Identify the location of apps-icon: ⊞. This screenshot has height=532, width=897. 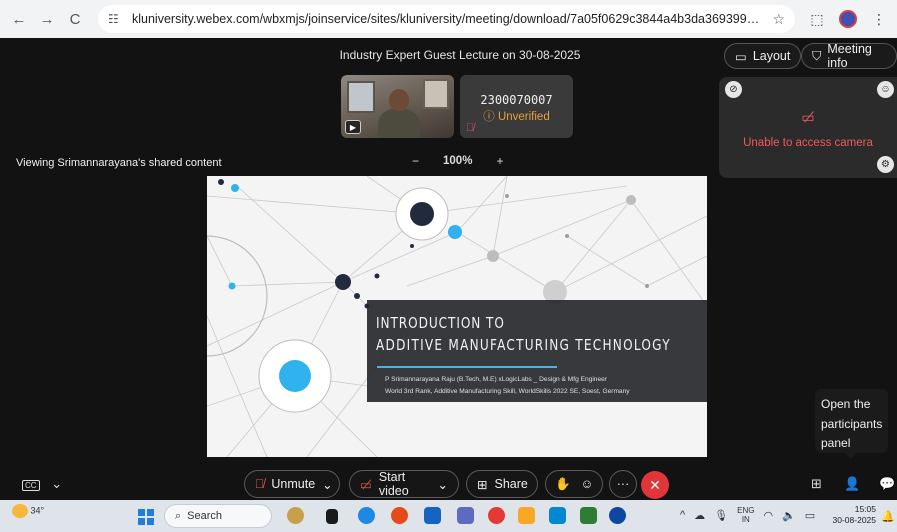
(816, 484).